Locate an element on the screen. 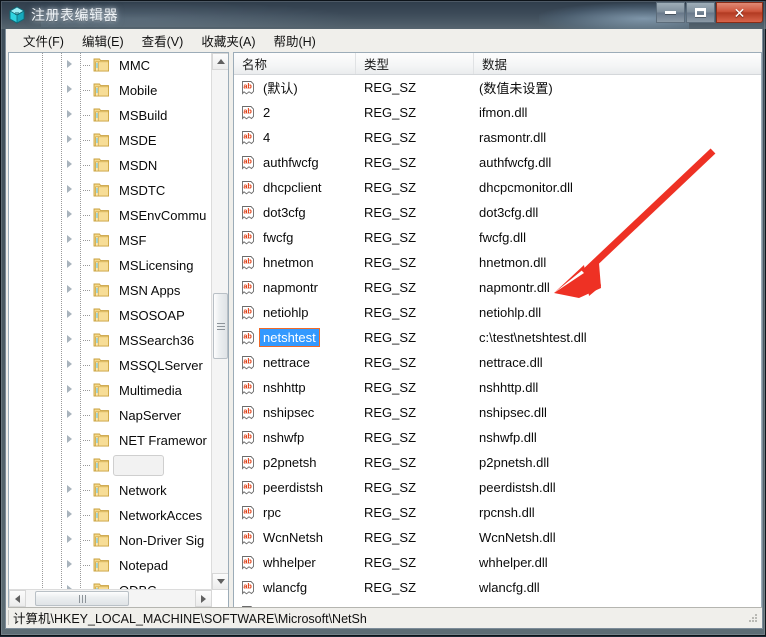 This screenshot has width=766, height=637. chevron-left-icon is located at coordinates (17, 598).